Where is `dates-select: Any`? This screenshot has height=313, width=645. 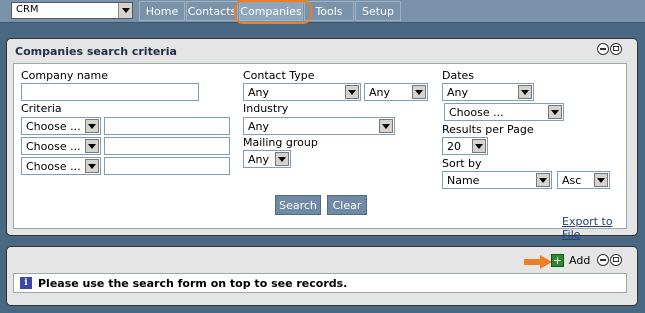
dates-select: Any is located at coordinates (488, 92).